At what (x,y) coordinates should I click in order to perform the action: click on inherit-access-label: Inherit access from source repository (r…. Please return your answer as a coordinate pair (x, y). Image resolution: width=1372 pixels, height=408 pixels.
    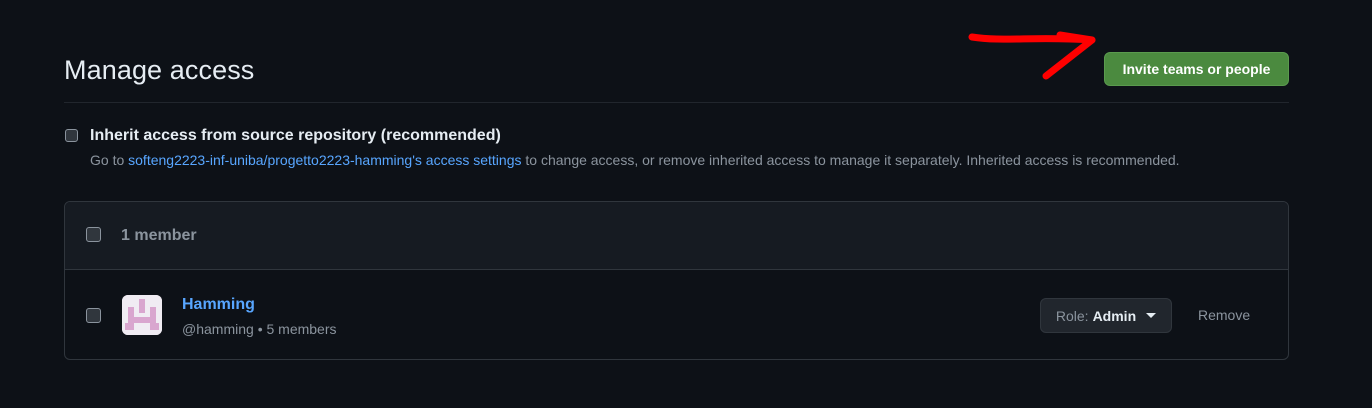
    Looking at the image, I should click on (295, 135).